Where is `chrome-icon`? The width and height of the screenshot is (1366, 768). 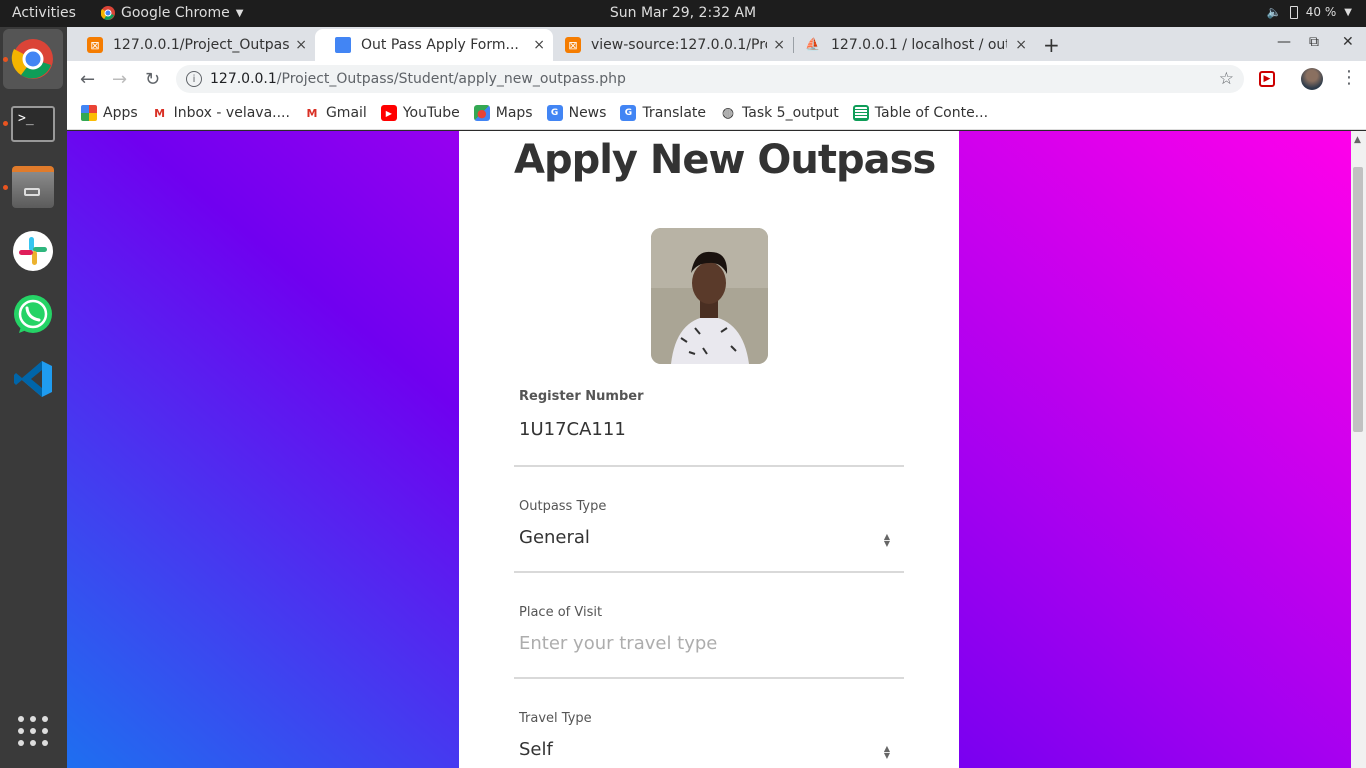
chrome-icon is located at coordinates (32, 59).